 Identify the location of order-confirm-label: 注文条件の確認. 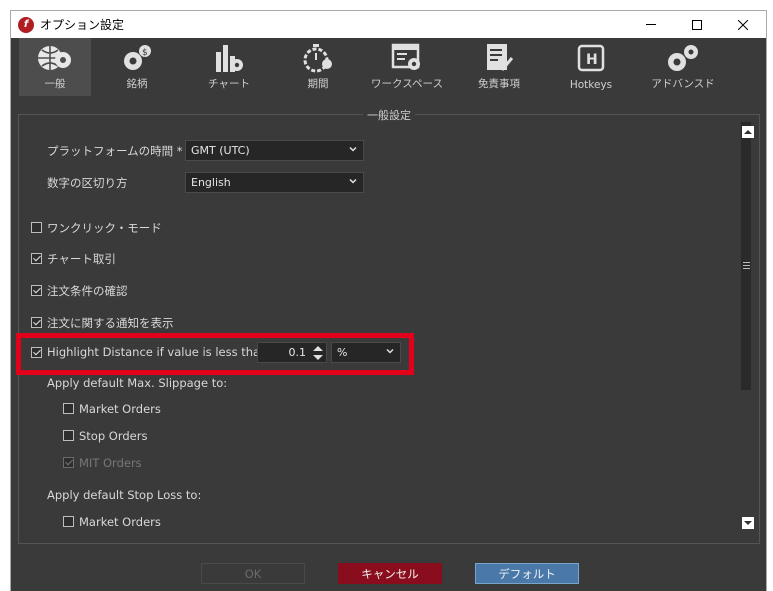
(87, 291).